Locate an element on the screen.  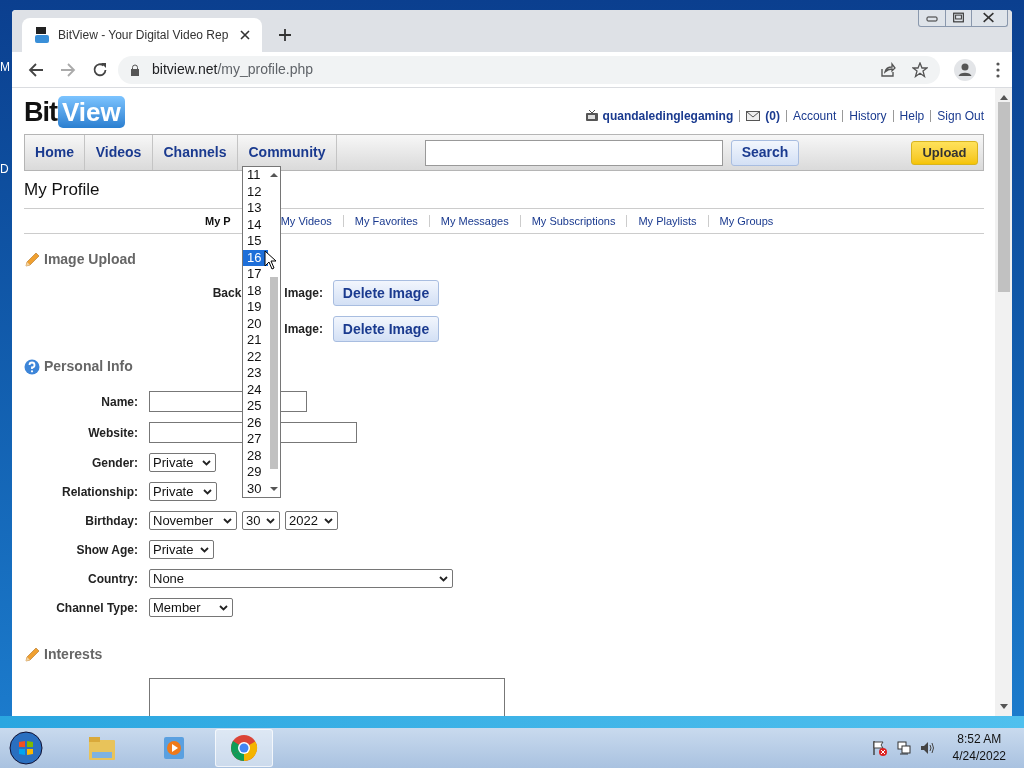
dropdown-option: 29 is located at coordinates (255, 472).